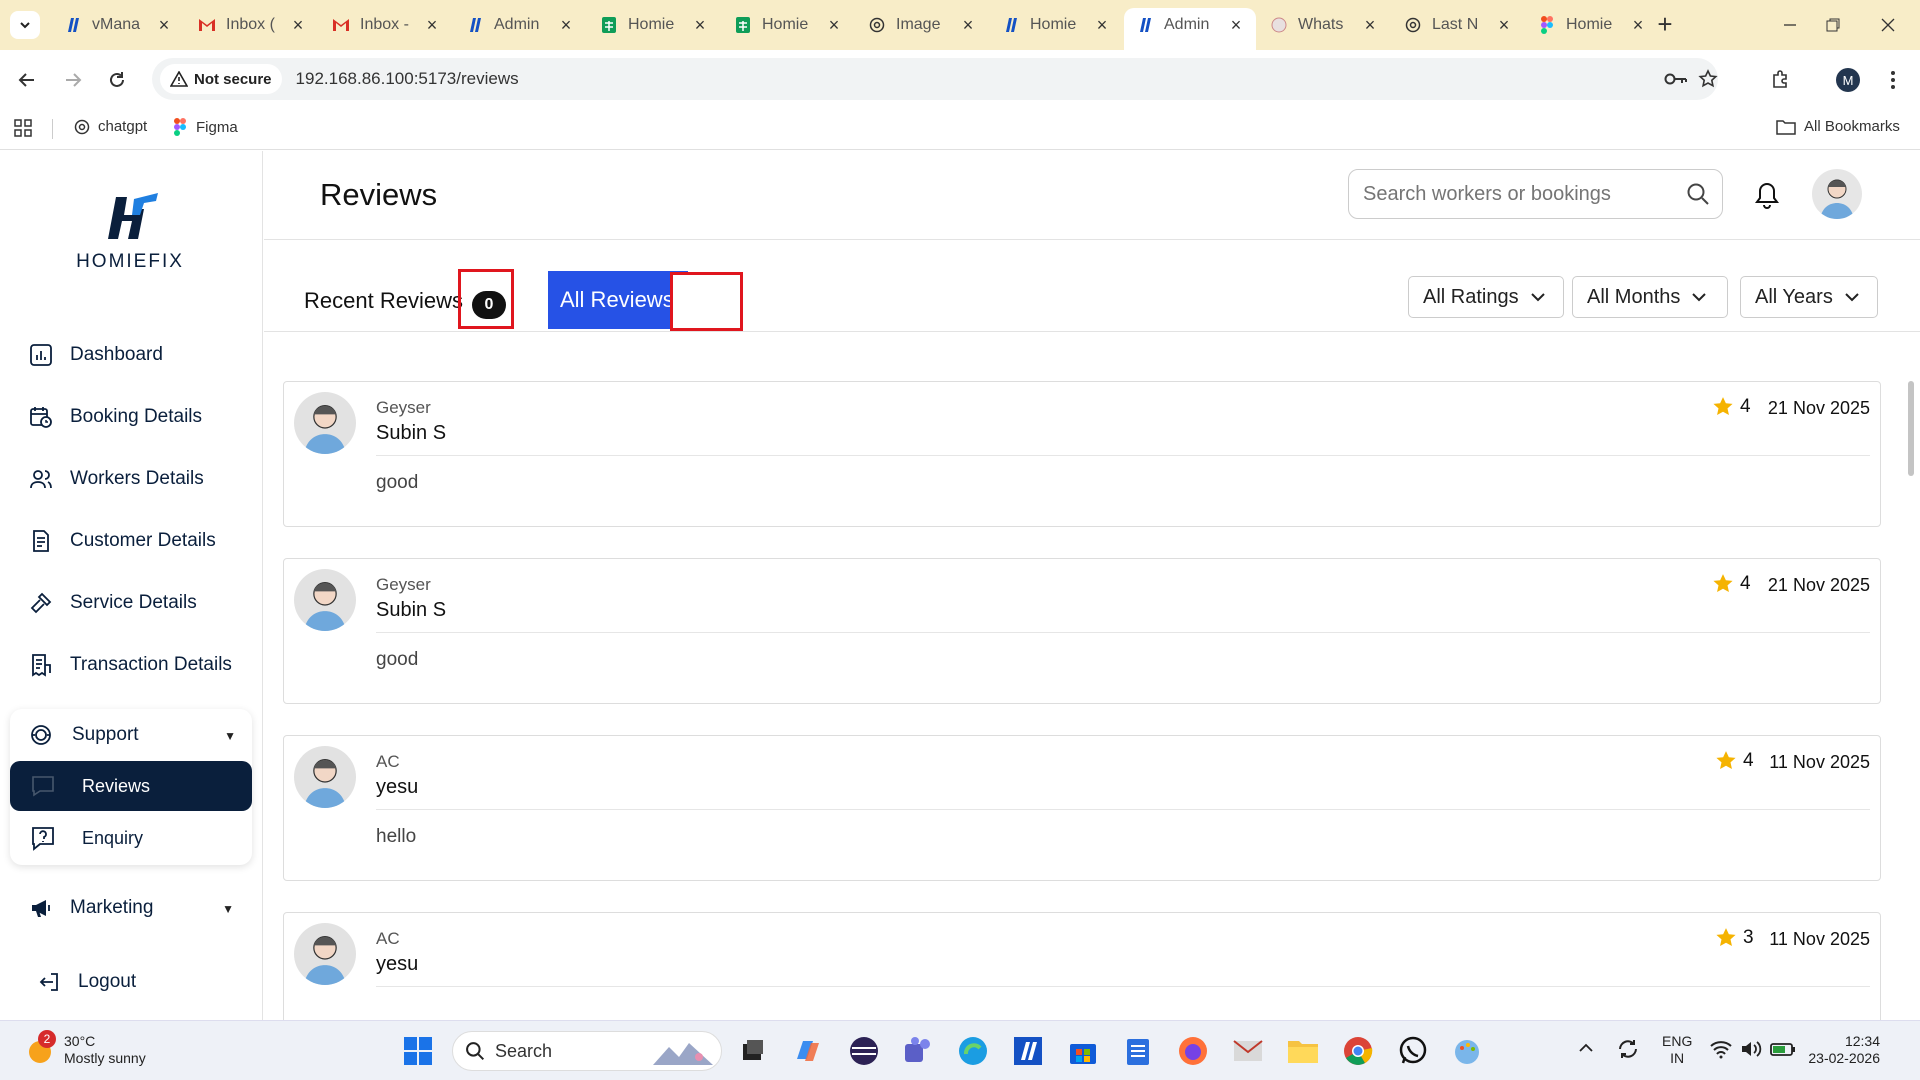  I want to click on system-tray, so click(1753, 1049).